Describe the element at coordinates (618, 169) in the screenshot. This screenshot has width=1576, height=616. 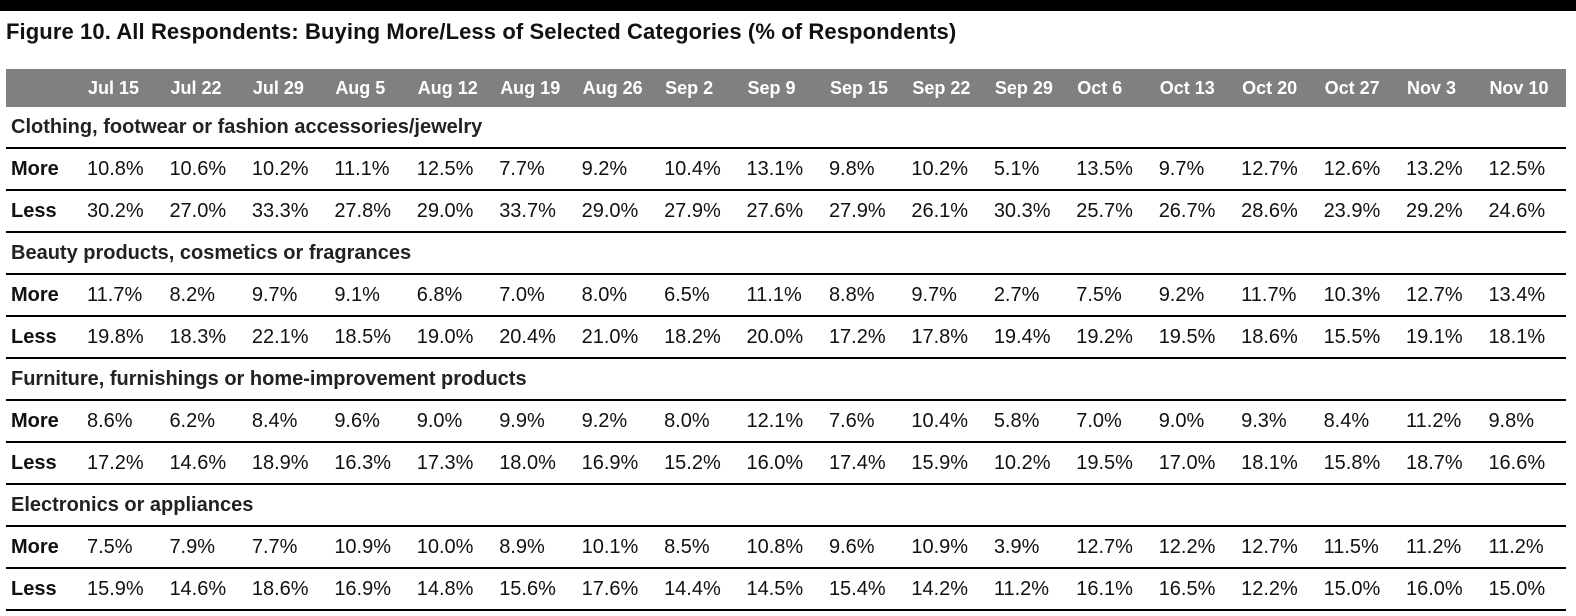
I see `data-cell: 9.2%` at that location.